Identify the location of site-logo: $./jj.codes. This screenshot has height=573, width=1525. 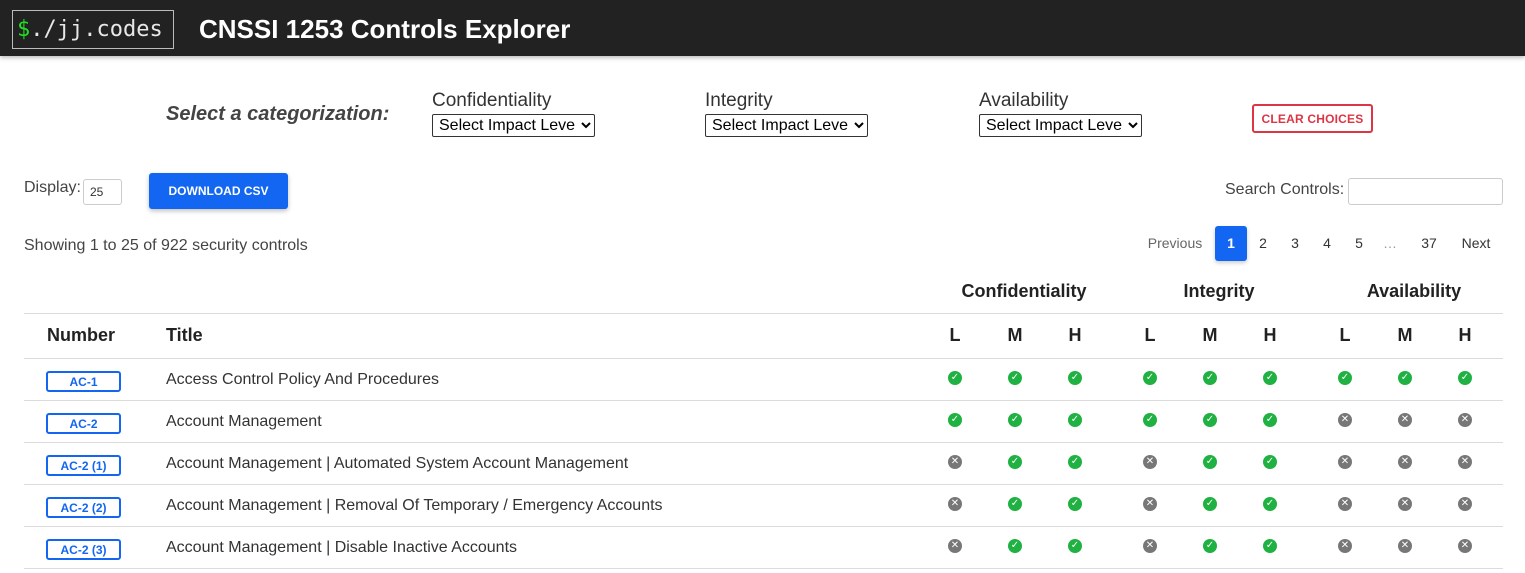
(93, 29).